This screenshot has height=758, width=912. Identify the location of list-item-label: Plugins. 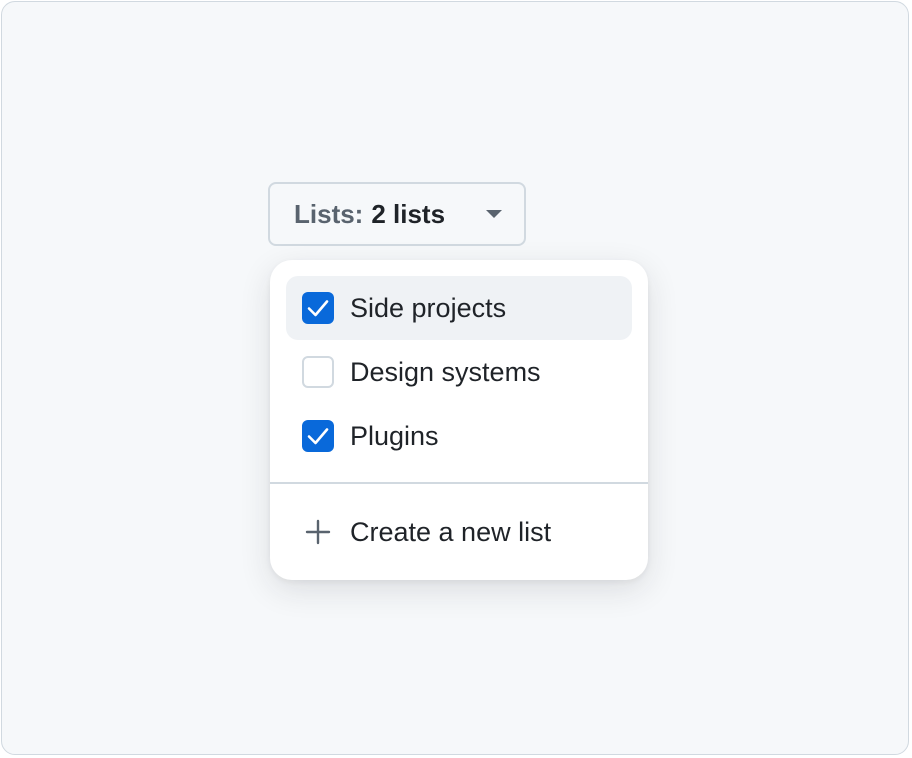
(394, 435).